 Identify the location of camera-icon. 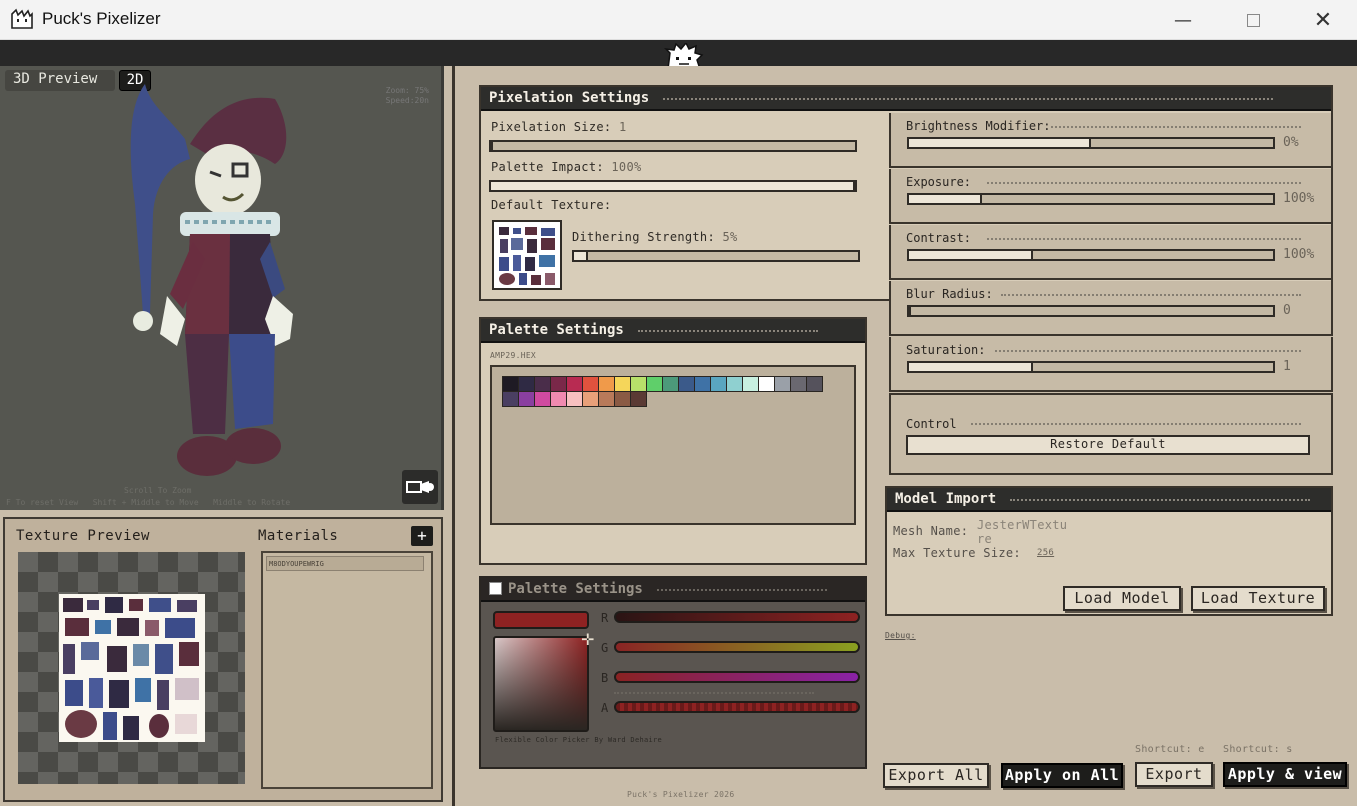
(420, 487).